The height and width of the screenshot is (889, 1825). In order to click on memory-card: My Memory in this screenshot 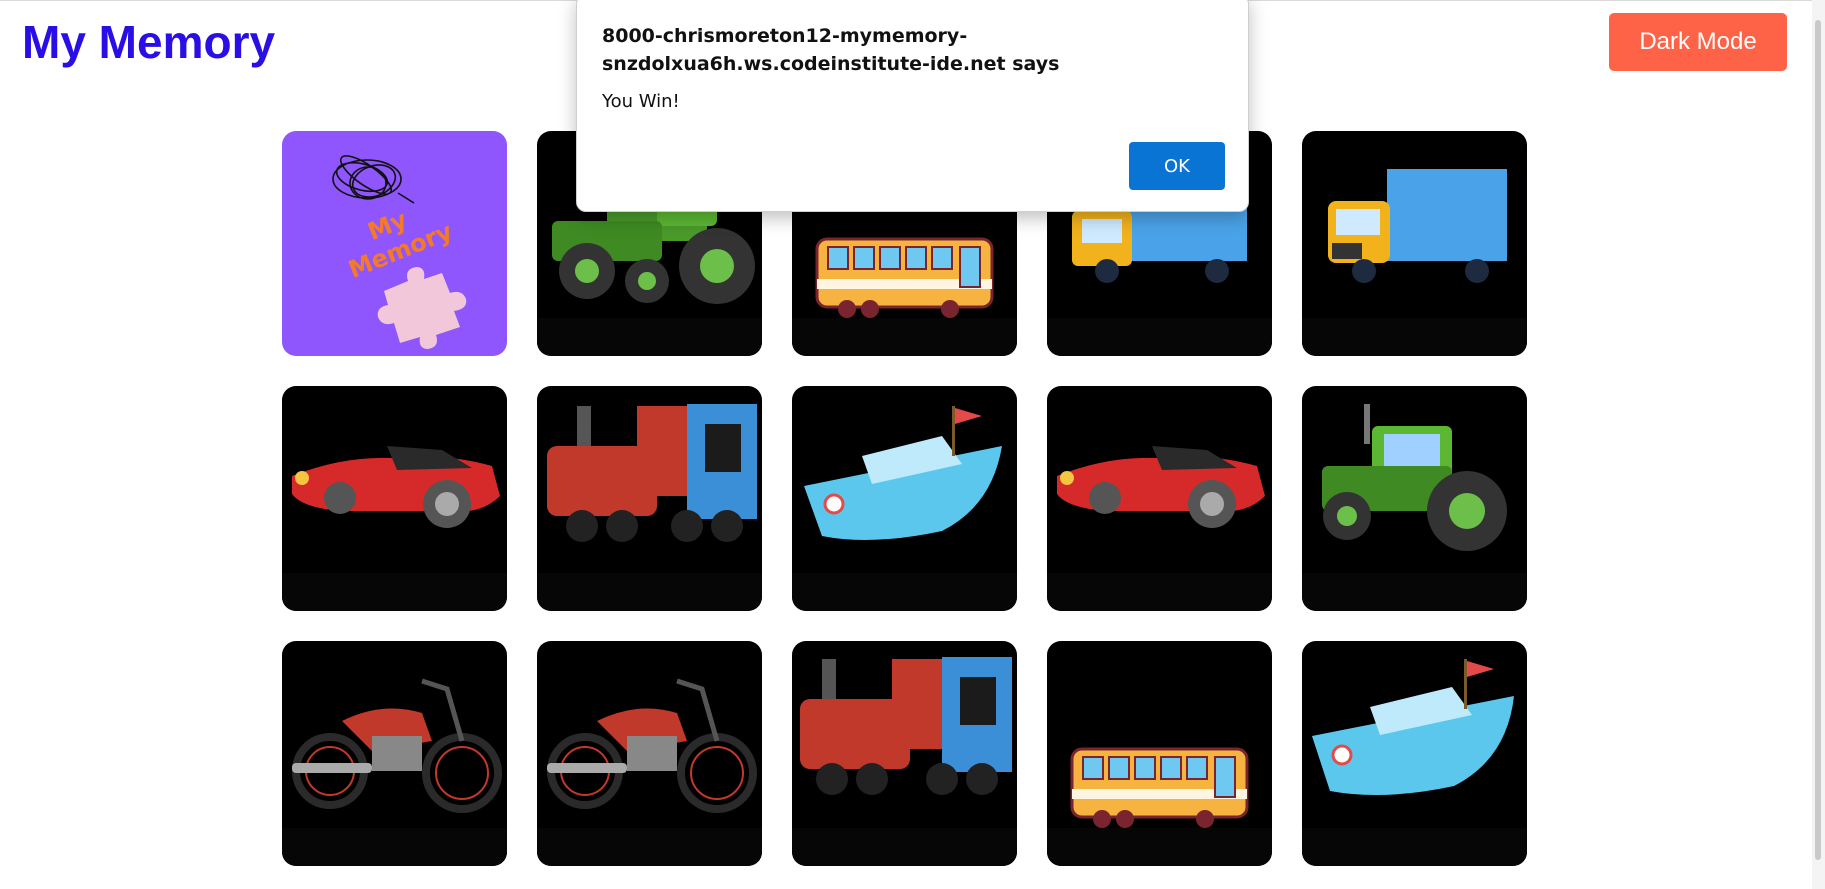, I will do `click(394, 243)`.